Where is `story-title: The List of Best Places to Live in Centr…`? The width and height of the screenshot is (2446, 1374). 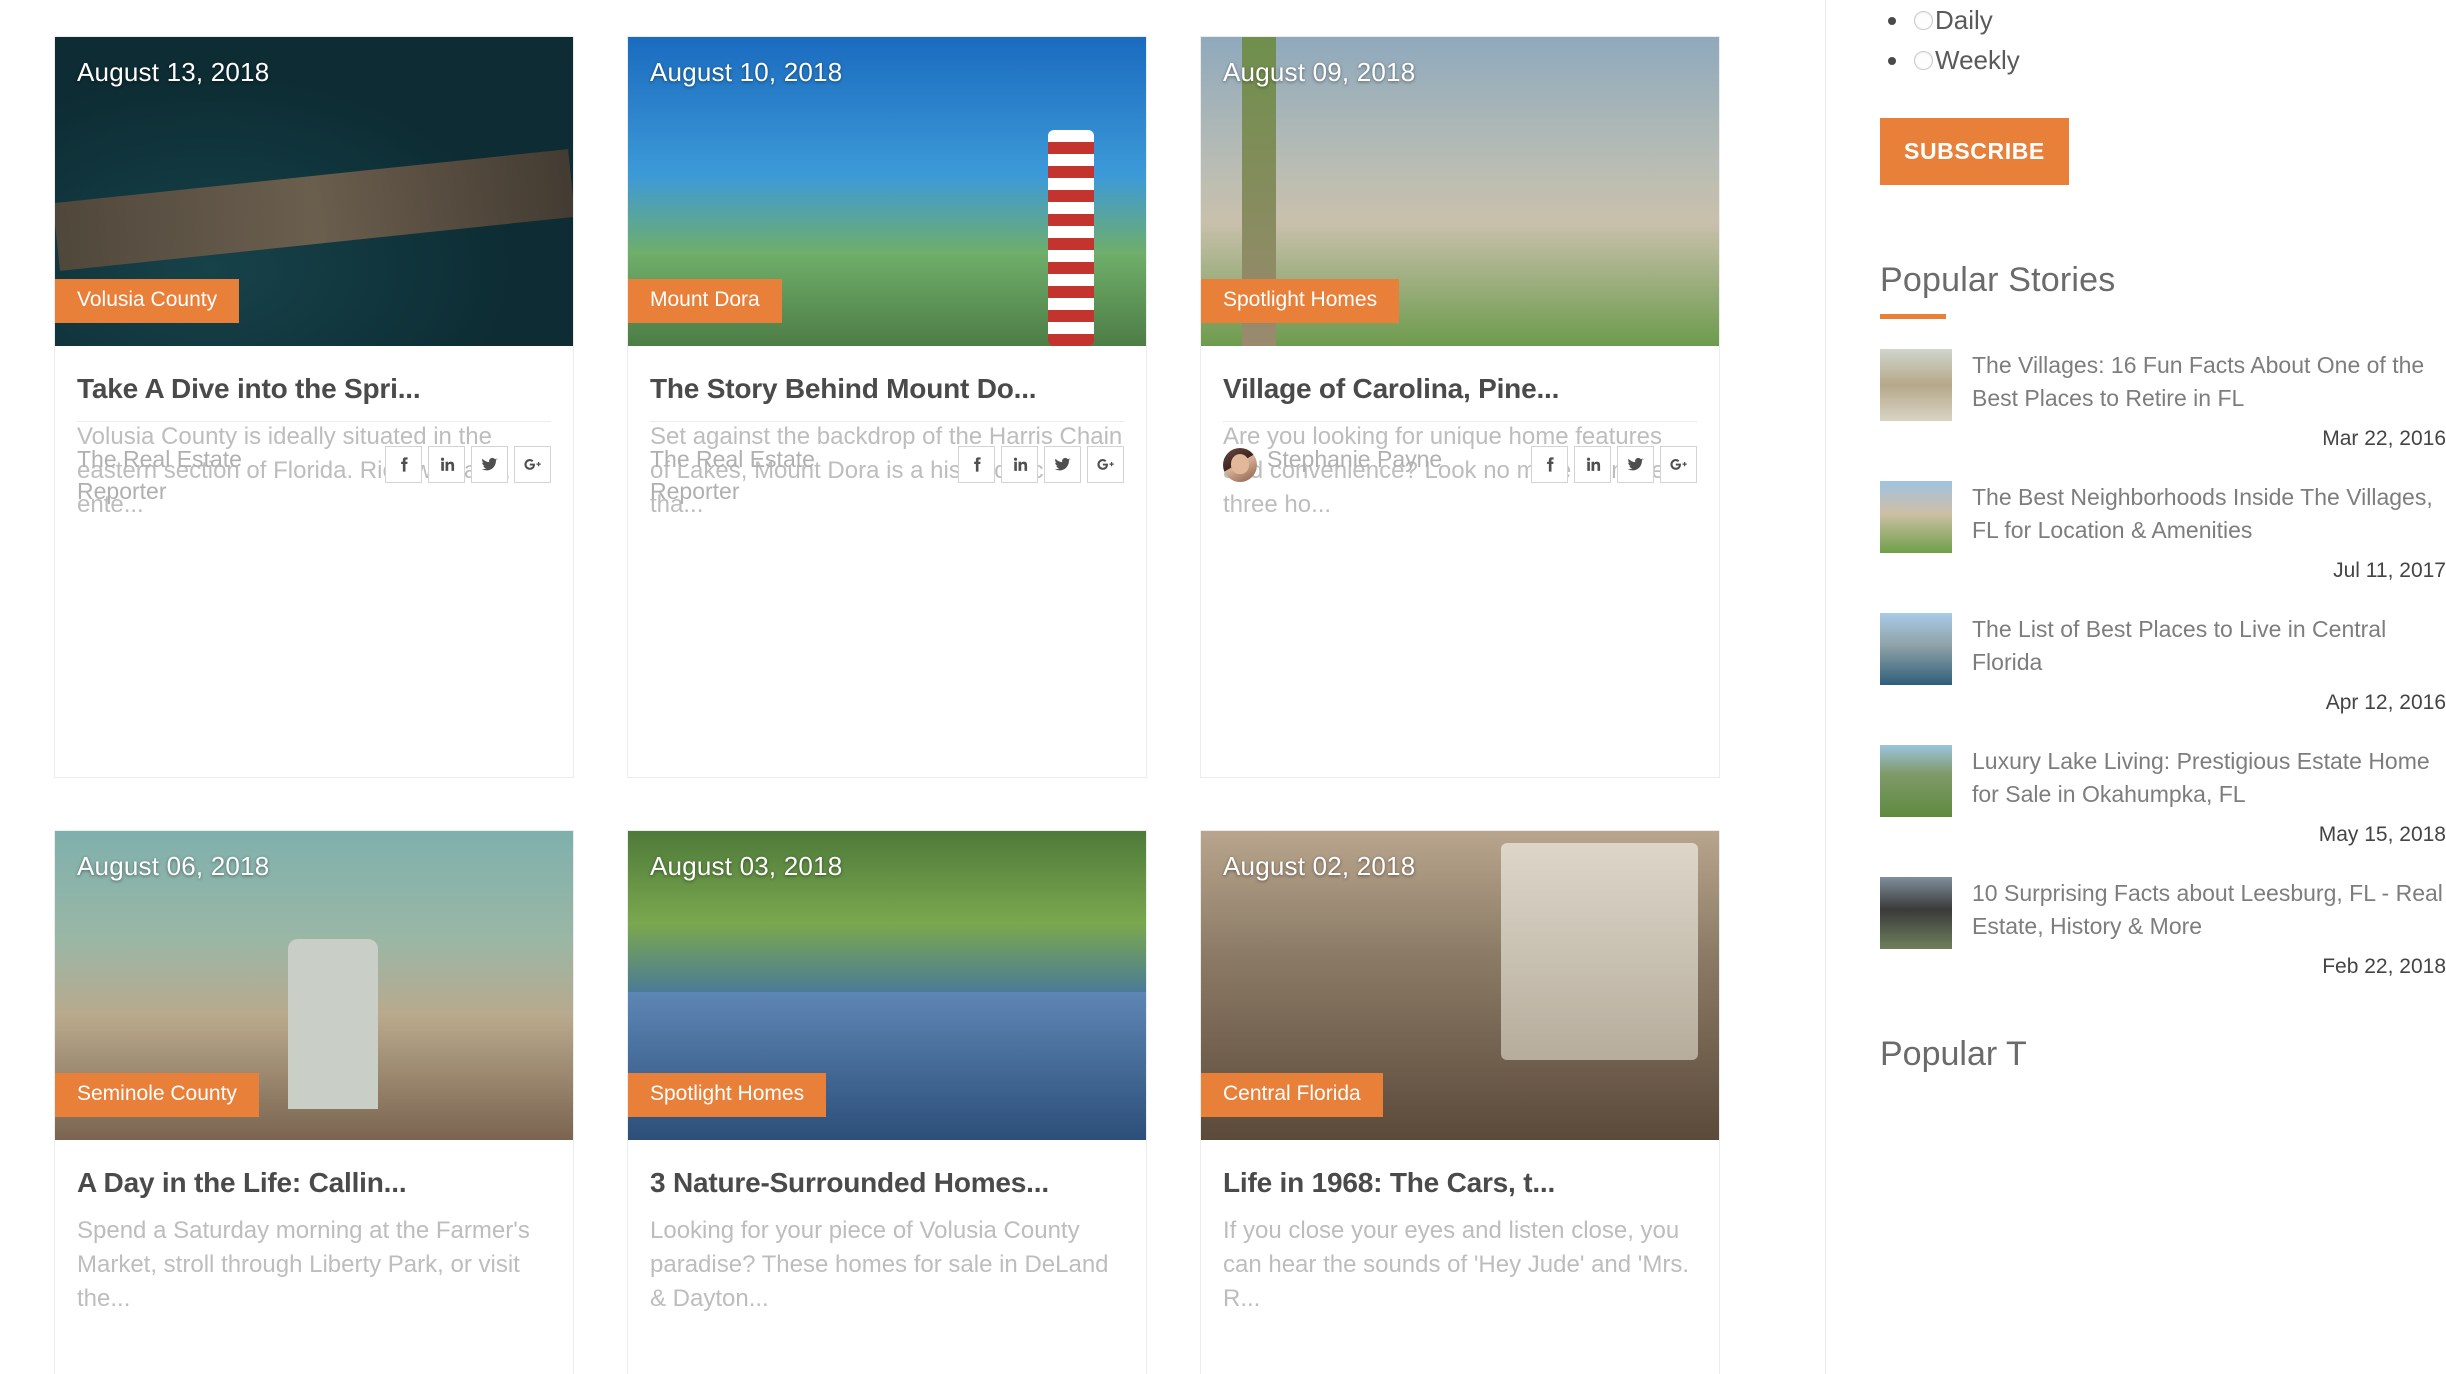 story-title: The List of Best Places to Live in Centr… is located at coordinates (2209, 649).